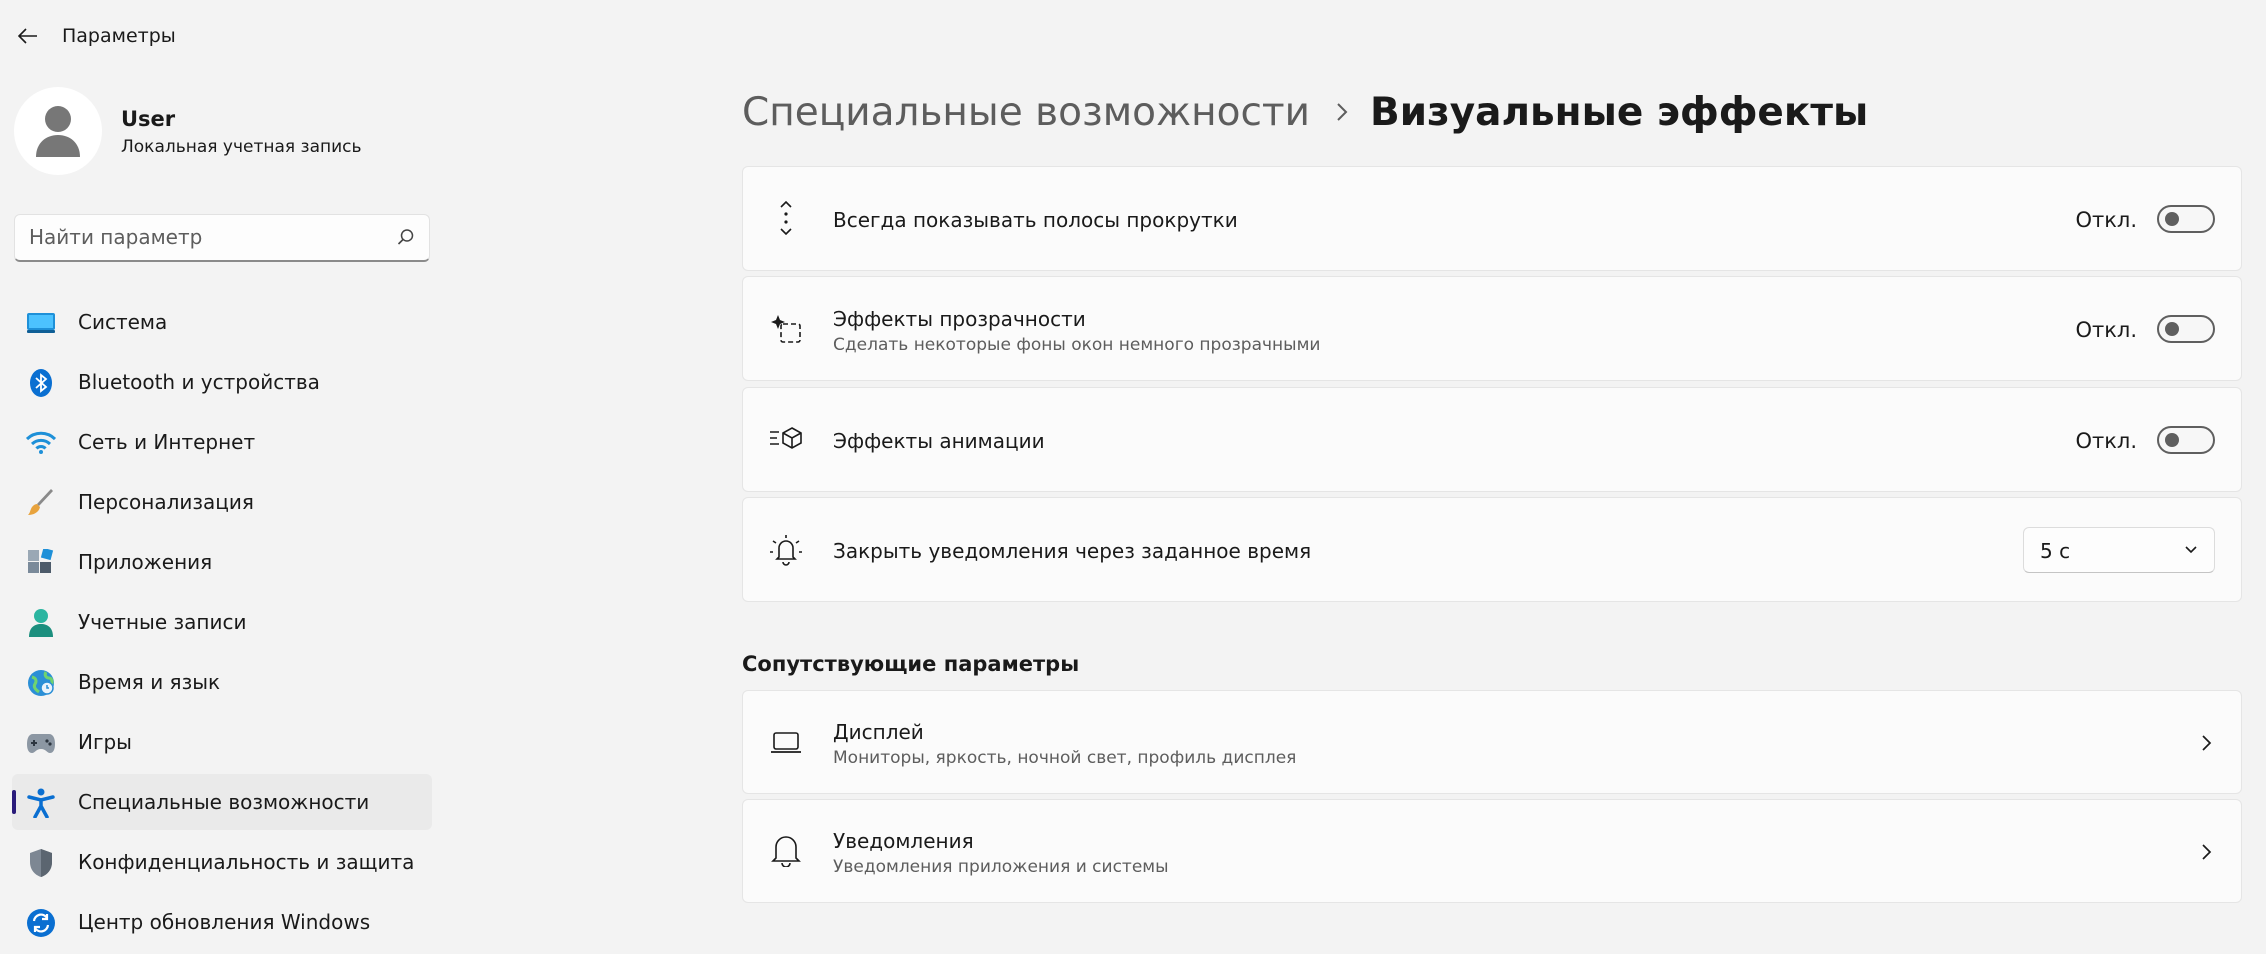 The image size is (2266, 954). I want to click on sidebar-item-label: Сеть и Интернет, so click(167, 442).